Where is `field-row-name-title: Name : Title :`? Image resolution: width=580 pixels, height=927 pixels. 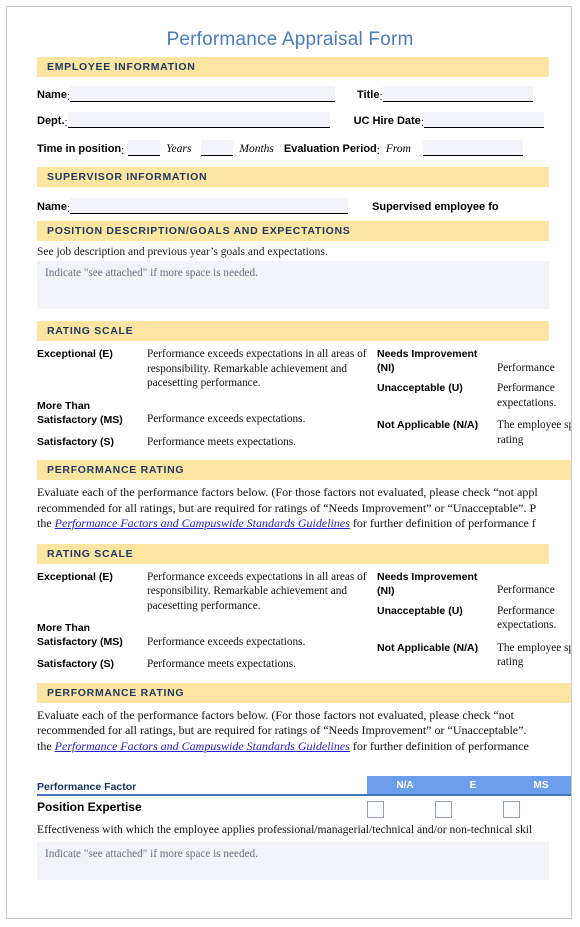
field-row-name-title: Name : Title : is located at coordinates (304, 90).